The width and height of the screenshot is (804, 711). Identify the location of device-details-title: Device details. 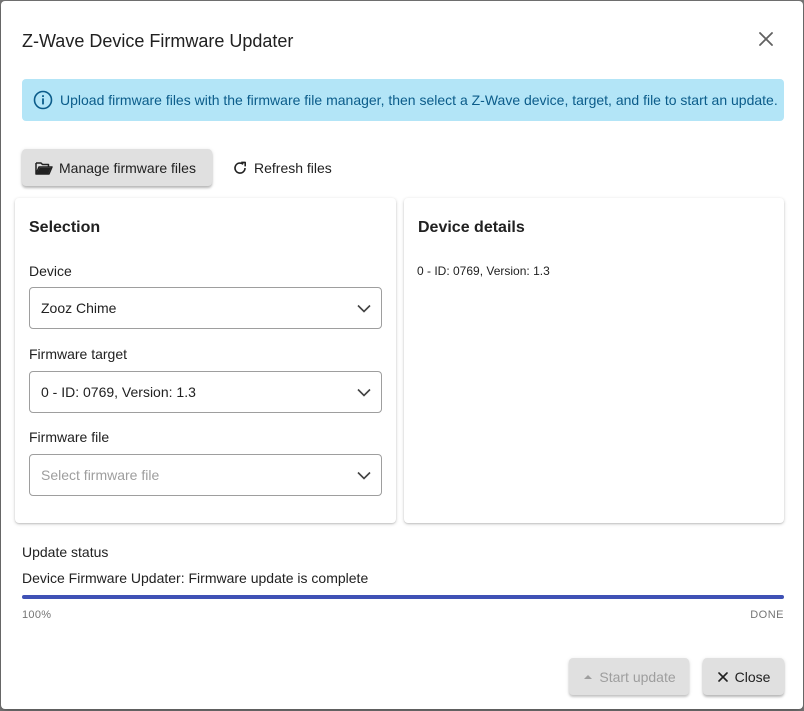
(471, 227).